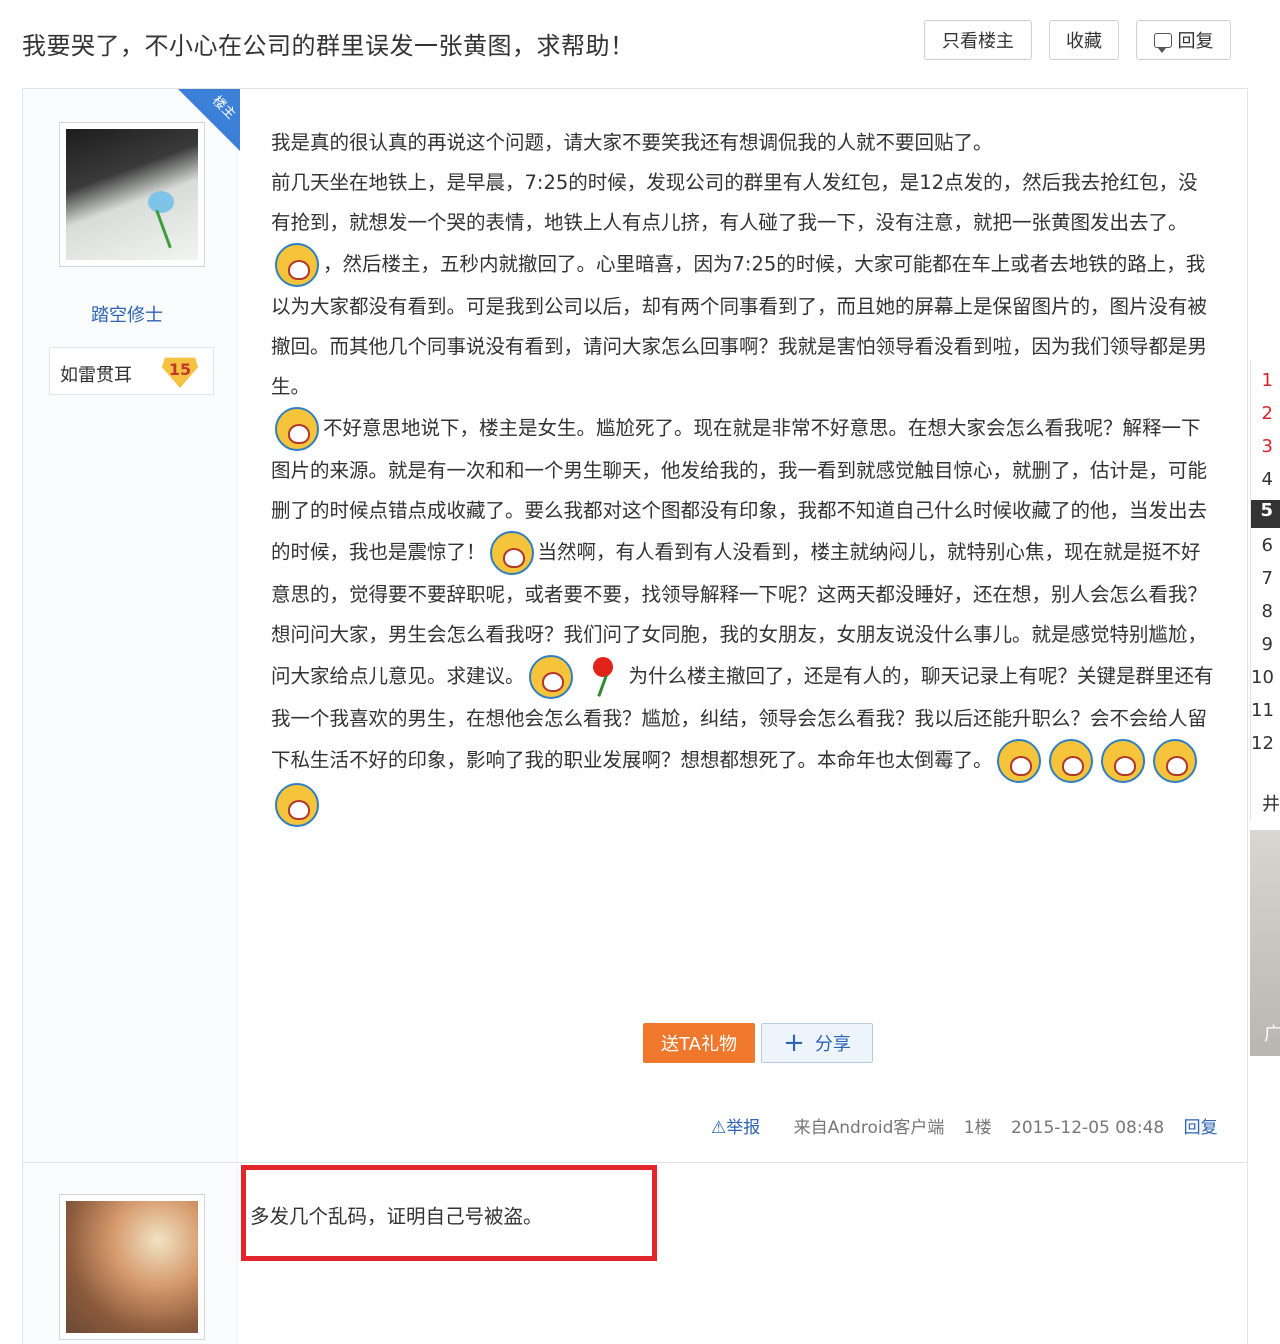 The image size is (1280, 1344). I want to click on share-button: + 分享, so click(817, 1043).